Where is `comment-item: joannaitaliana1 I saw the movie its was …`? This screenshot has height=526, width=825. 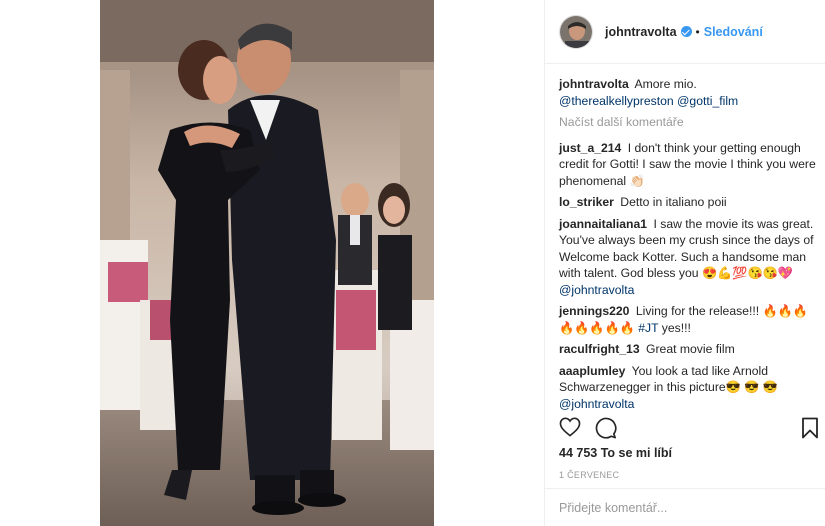
comment-item: joannaitaliana1 I saw the movie its was … is located at coordinates (690, 257).